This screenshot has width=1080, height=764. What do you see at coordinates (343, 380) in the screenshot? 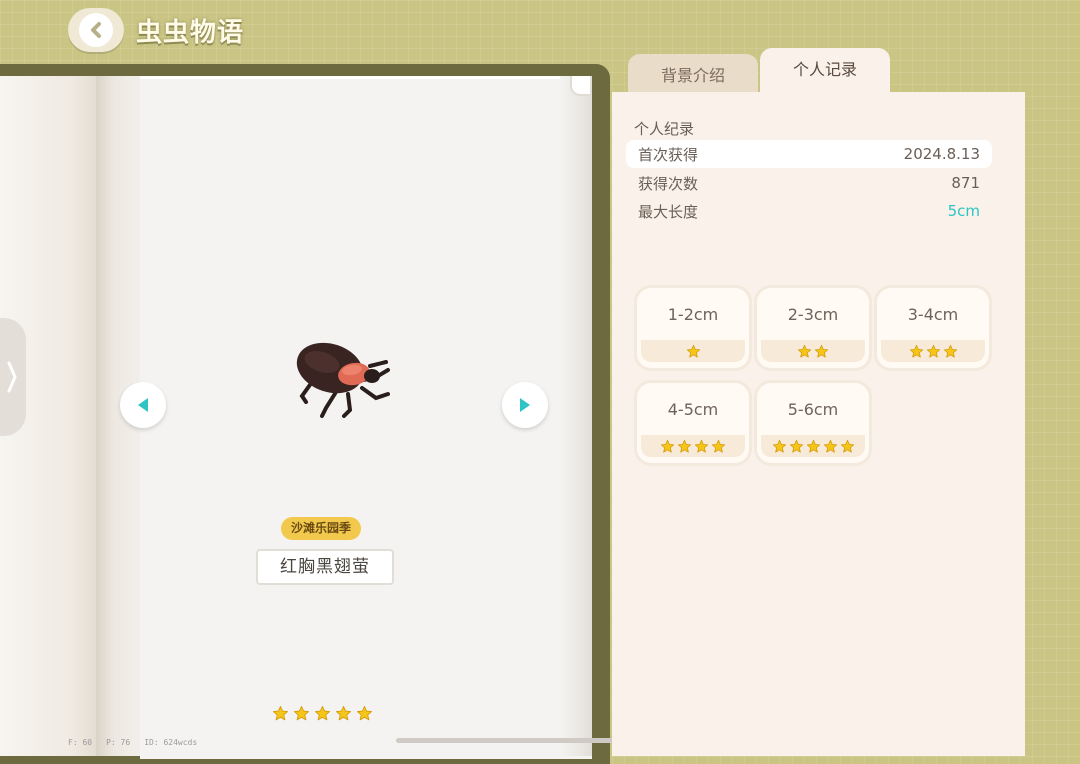
I see `firefly-beetle-image` at bounding box center [343, 380].